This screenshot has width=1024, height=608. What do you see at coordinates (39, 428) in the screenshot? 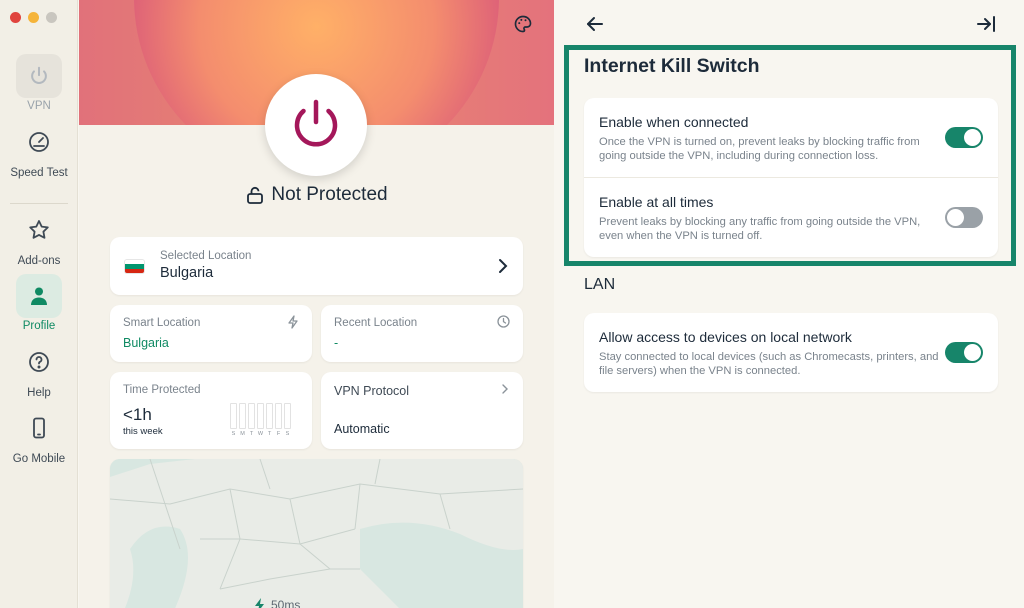
I see `phone-icon` at bounding box center [39, 428].